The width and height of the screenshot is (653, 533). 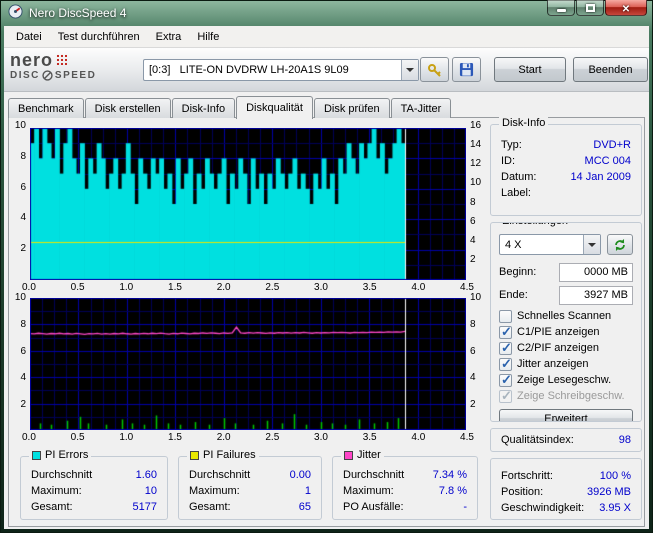 What do you see at coordinates (591, 244) in the screenshot?
I see `speed-select-dropdown-button` at bounding box center [591, 244].